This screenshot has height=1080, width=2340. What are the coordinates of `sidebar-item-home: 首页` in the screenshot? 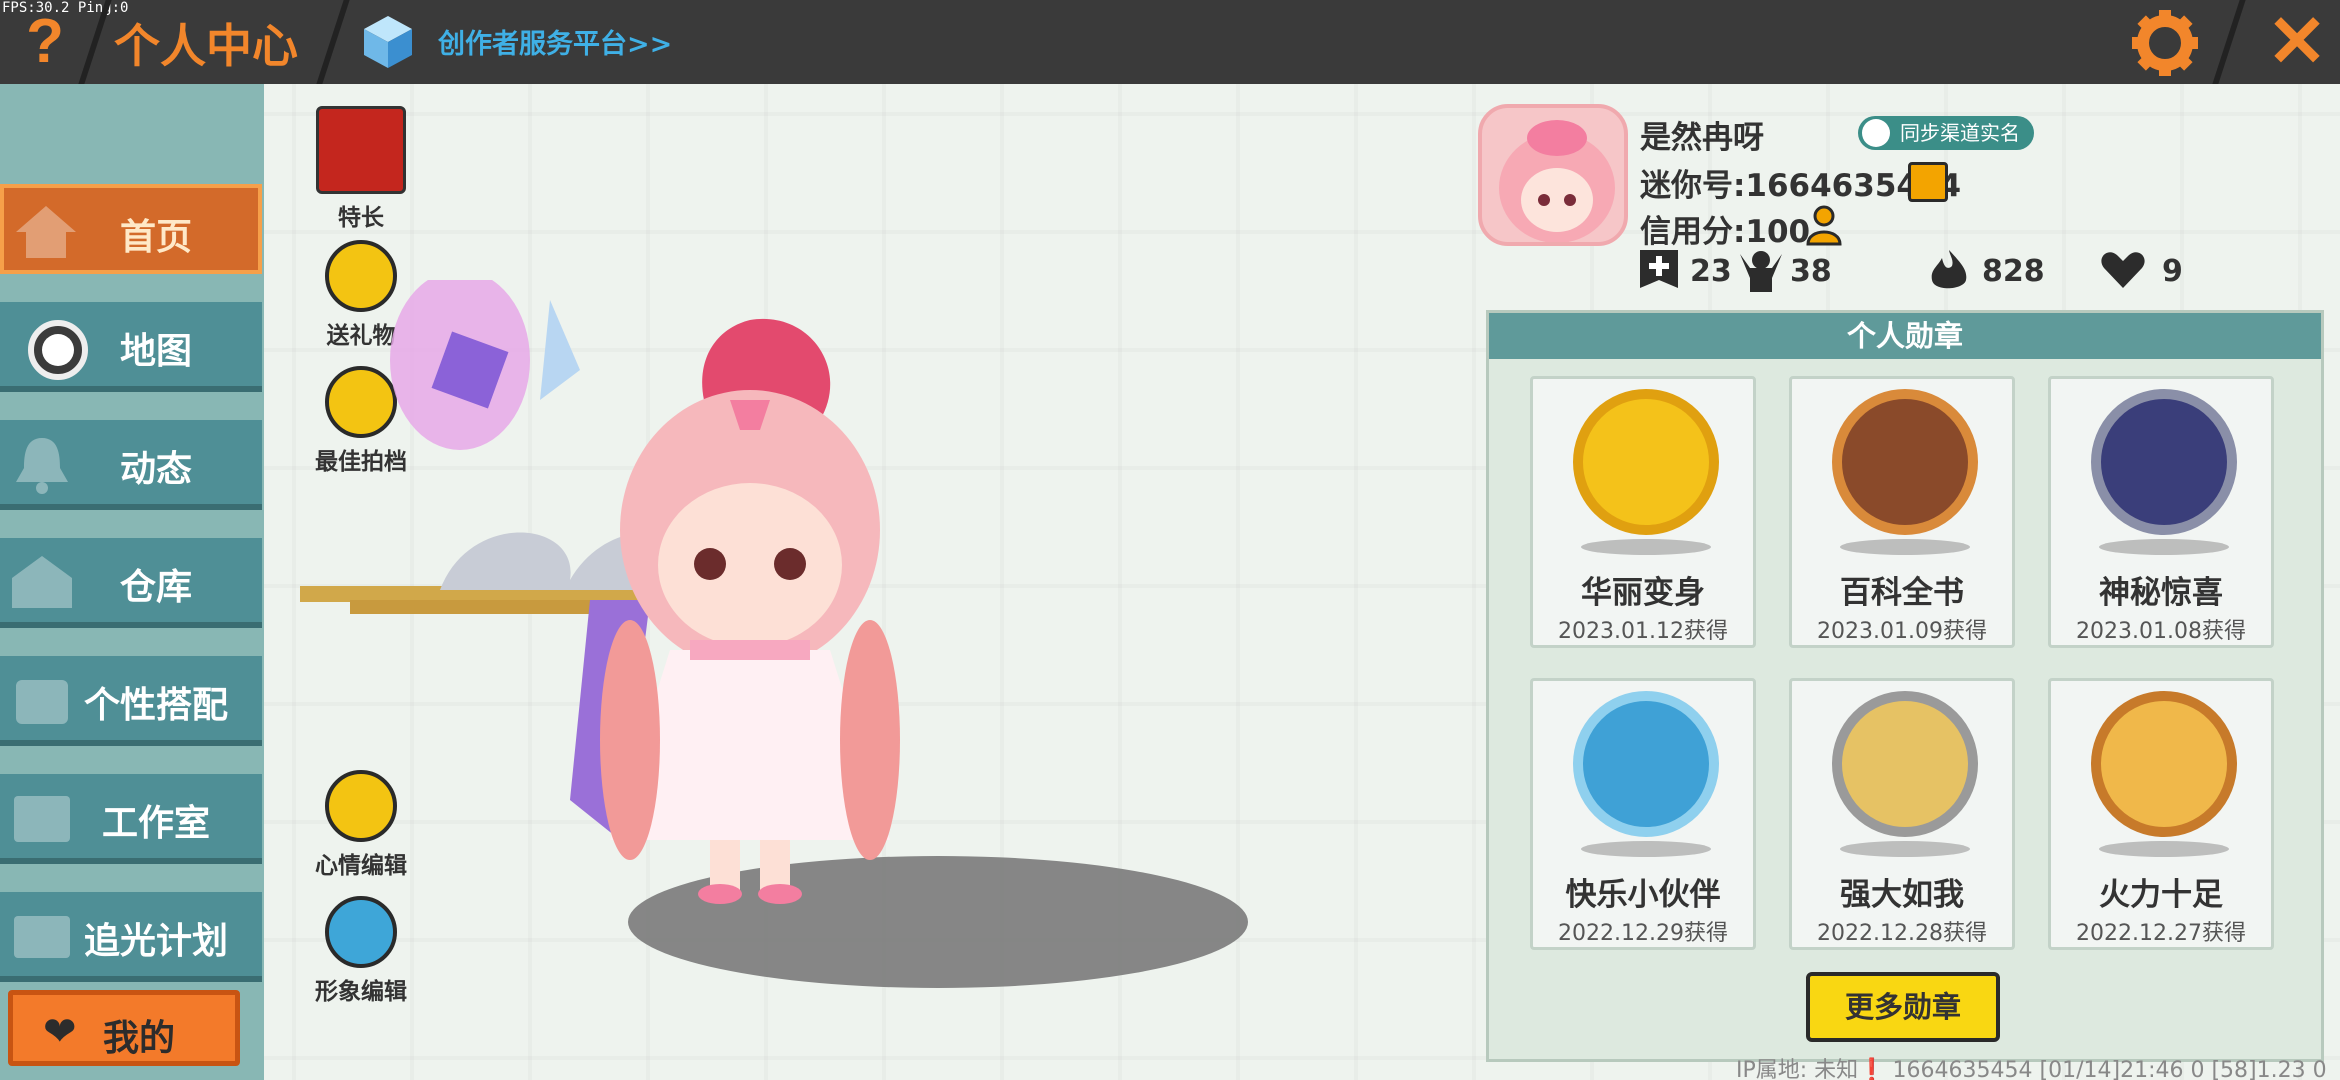 It's located at (131, 229).